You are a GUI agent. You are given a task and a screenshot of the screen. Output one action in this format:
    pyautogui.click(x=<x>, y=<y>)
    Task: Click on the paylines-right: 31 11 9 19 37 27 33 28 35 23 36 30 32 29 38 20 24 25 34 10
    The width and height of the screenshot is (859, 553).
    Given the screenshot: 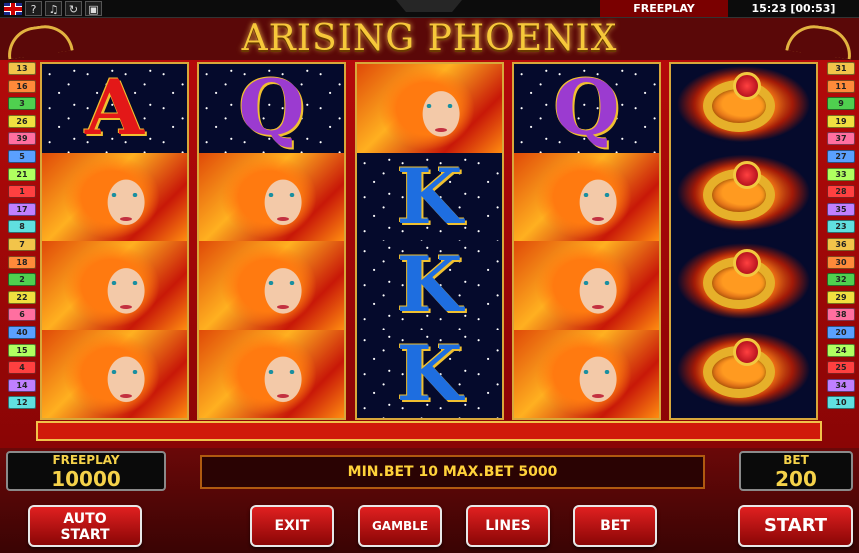 What is the action you would take?
    pyautogui.click(x=840, y=240)
    